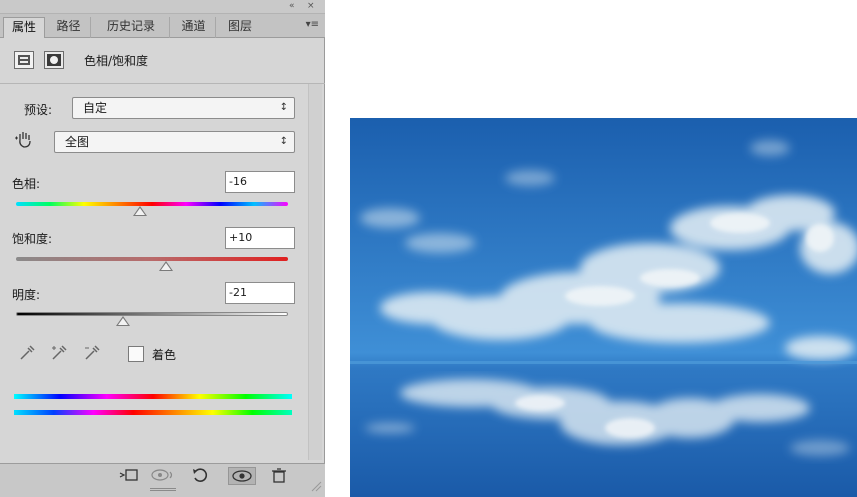 The image size is (857, 497). Describe the element at coordinates (183, 108) in the screenshot. I see `preset-select: 自定 ↕` at that location.